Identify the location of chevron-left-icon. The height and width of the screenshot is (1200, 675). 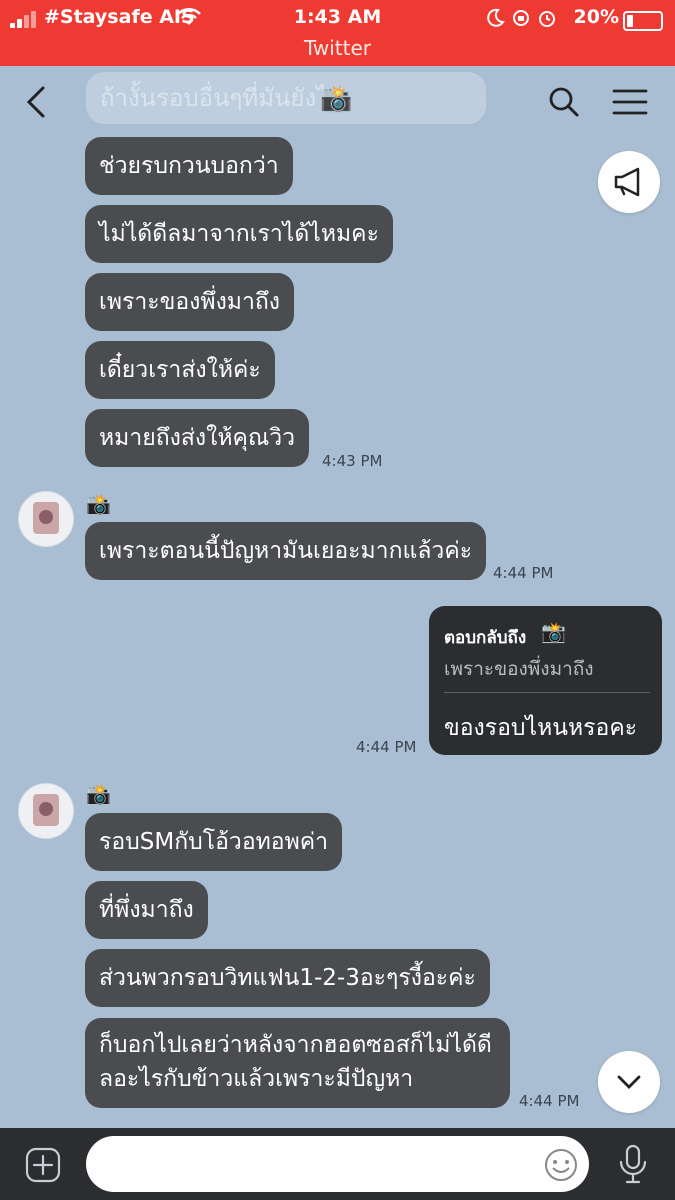
(35, 102).